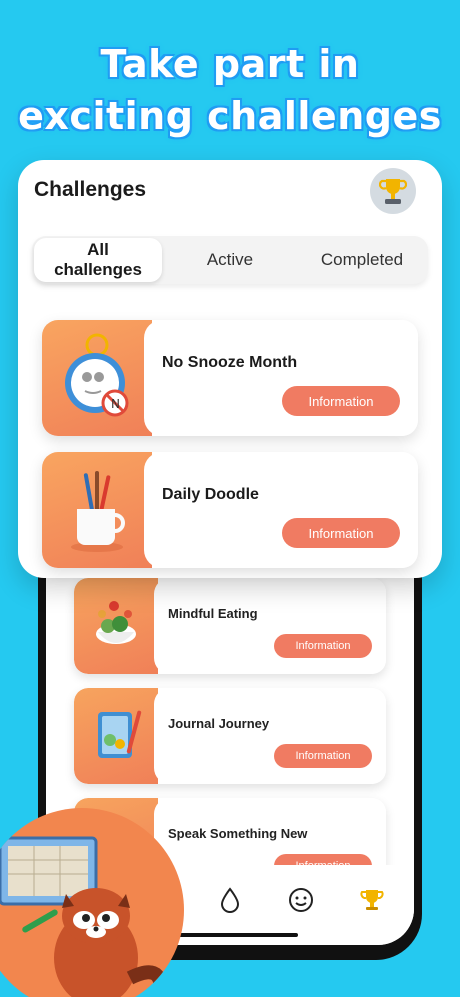 The height and width of the screenshot is (997, 460). What do you see at coordinates (230, 378) in the screenshot?
I see `challenge-card: N No Snooze Month Information` at bounding box center [230, 378].